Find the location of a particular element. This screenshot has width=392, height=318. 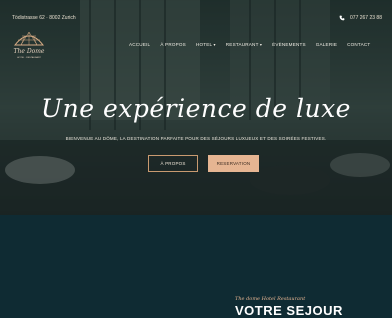

about-button: À PROPOS is located at coordinates (173, 163).